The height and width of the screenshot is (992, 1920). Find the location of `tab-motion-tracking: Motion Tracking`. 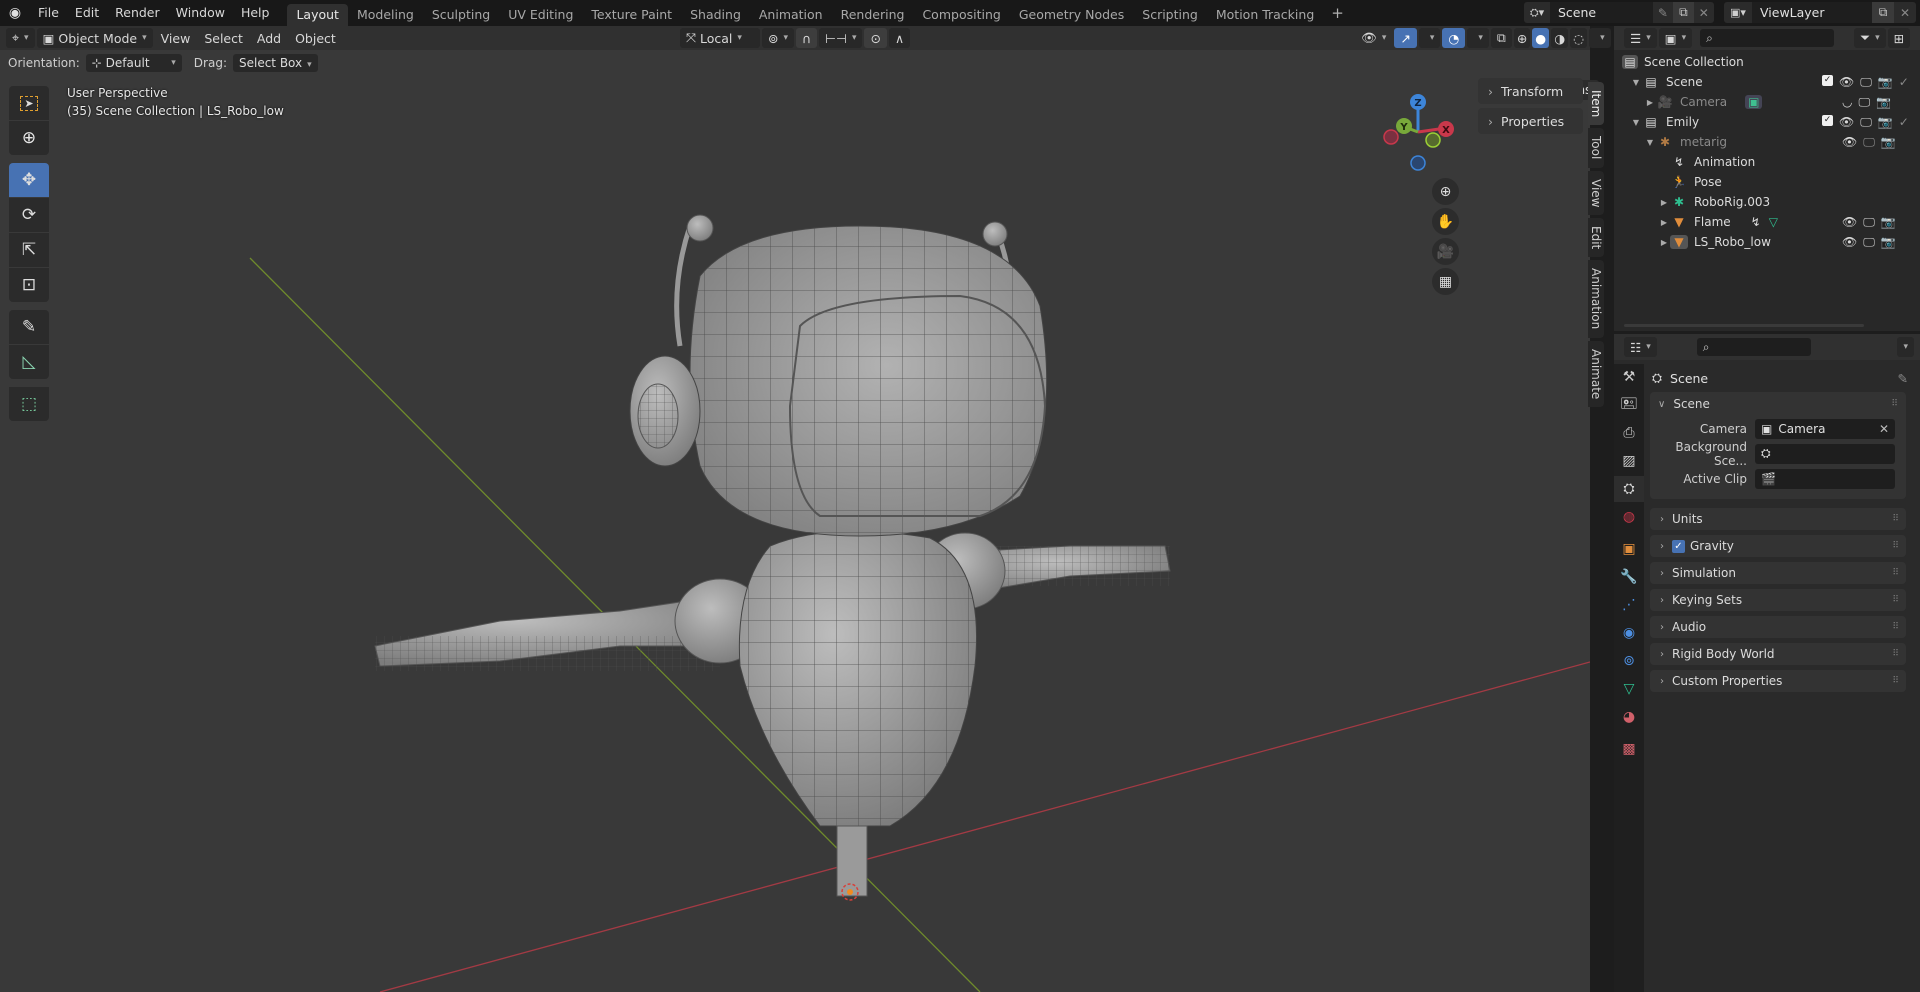

tab-motion-tracking: Motion Tracking is located at coordinates (1265, 15).